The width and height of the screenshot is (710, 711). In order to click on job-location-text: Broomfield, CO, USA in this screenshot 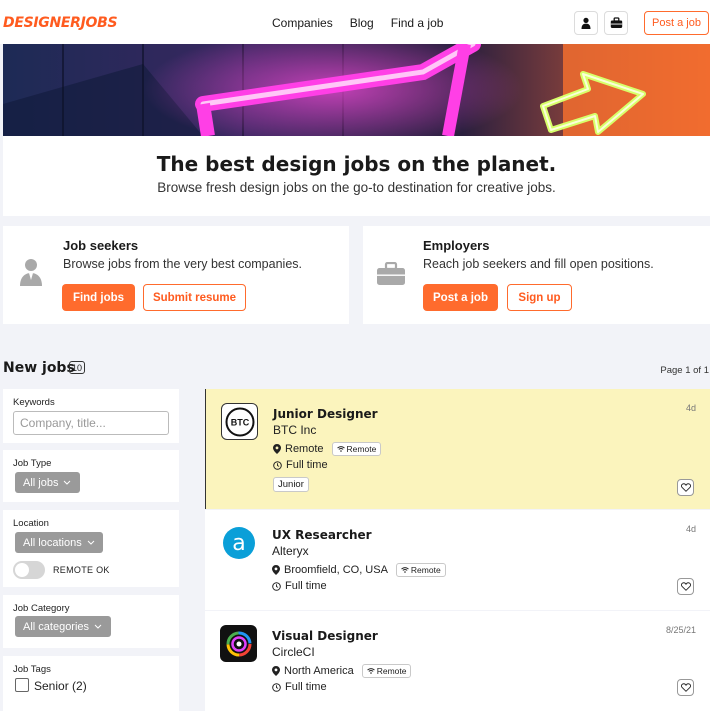, I will do `click(336, 570)`.